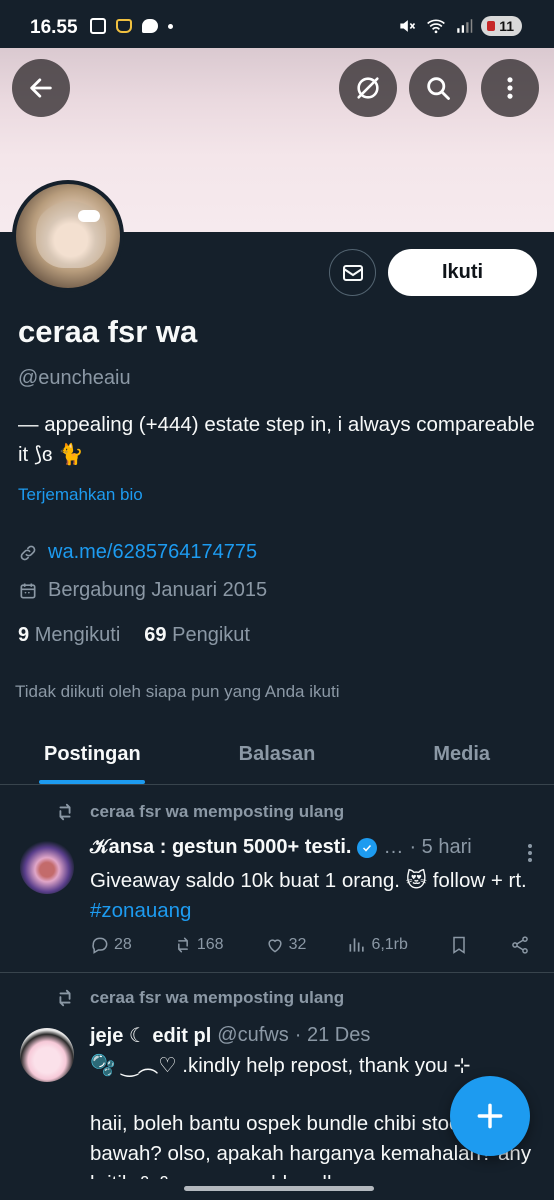 The width and height of the screenshot is (554, 1200). I want to click on profile-joined-row: Bergabung Januari 2015, so click(142, 590).